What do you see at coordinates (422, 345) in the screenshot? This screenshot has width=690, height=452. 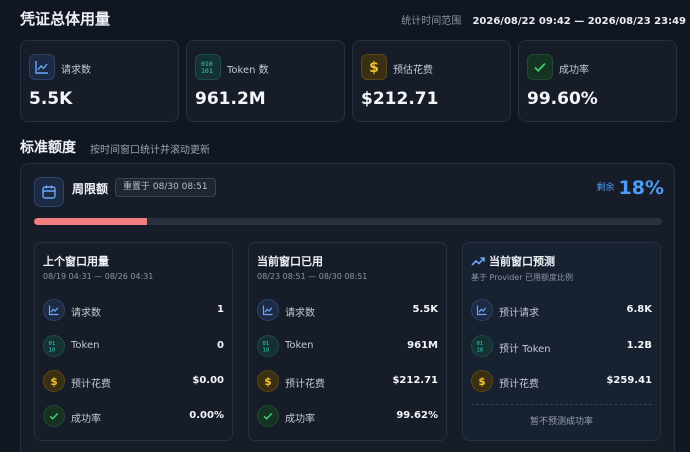 I see `row-value: 961M` at bounding box center [422, 345].